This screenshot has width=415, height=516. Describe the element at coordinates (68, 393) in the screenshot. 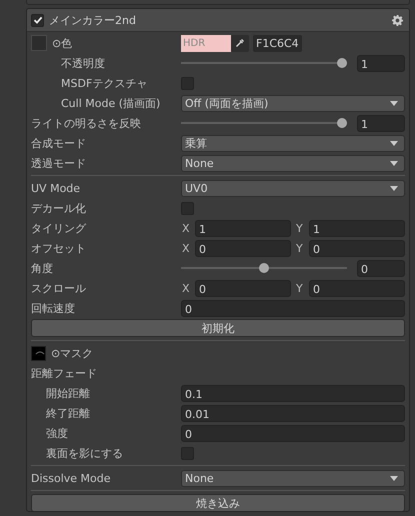

I see `property-label: 開始距離` at that location.